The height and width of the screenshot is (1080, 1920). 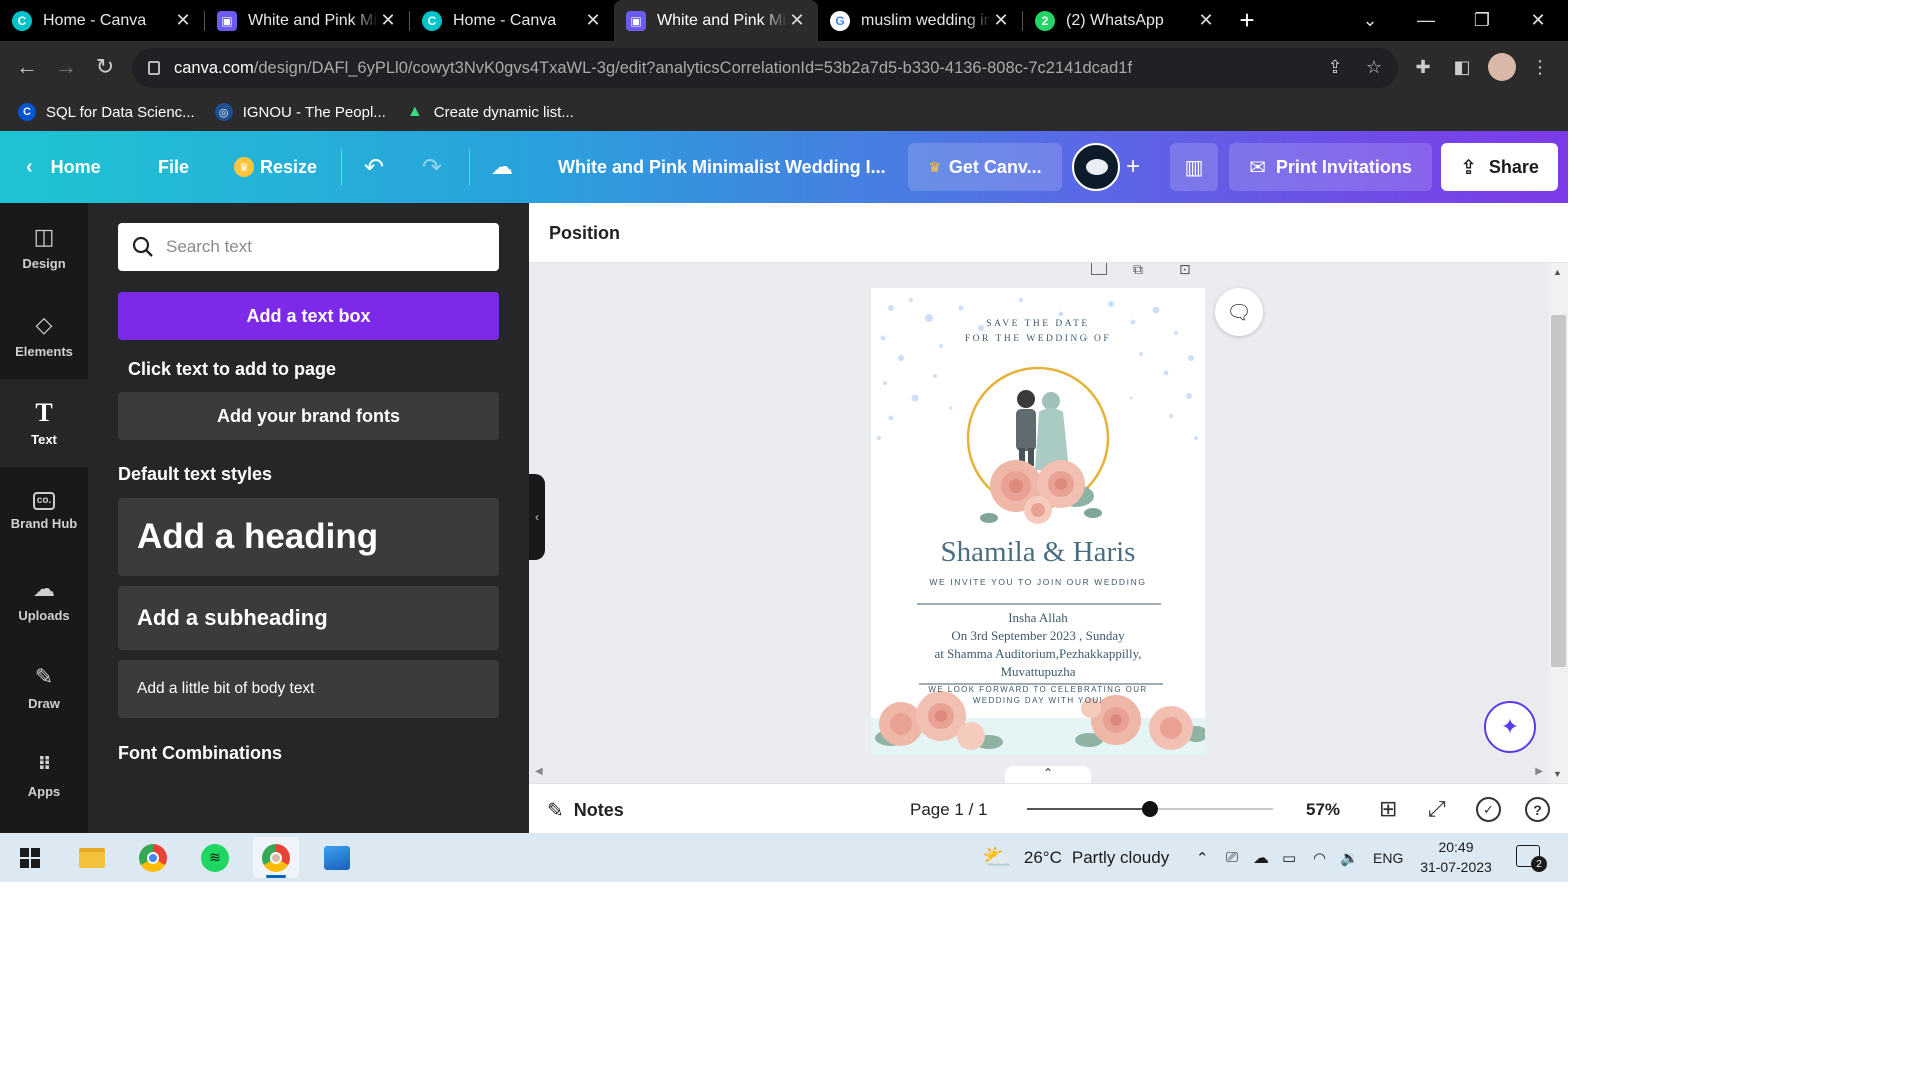 What do you see at coordinates (1388, 809) in the screenshot?
I see `grid-view-icon: ⊞` at bounding box center [1388, 809].